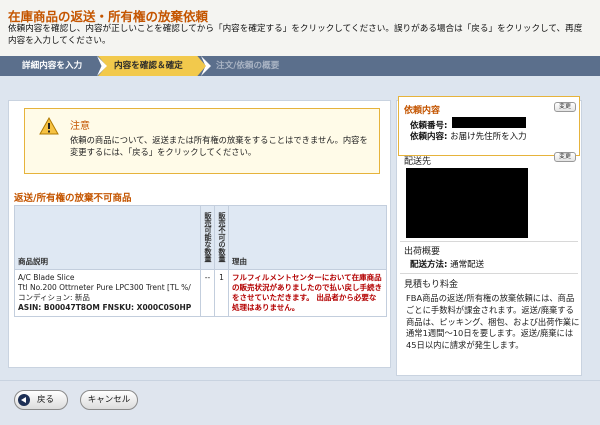 The height and width of the screenshot is (425, 600). Describe the element at coordinates (422, 252) in the screenshot. I see `shipment-heading: 出荷概要` at that location.